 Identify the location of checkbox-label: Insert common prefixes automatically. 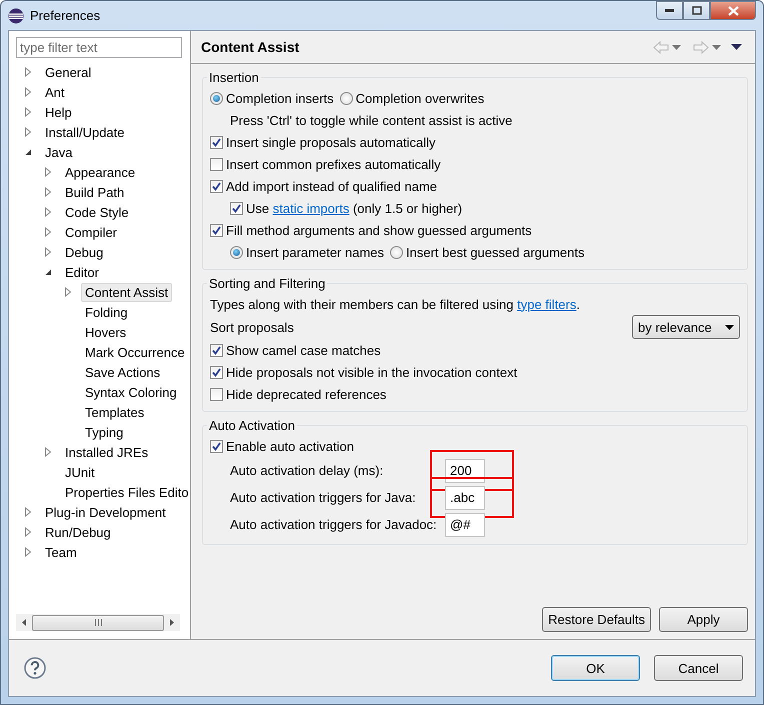
(333, 164).